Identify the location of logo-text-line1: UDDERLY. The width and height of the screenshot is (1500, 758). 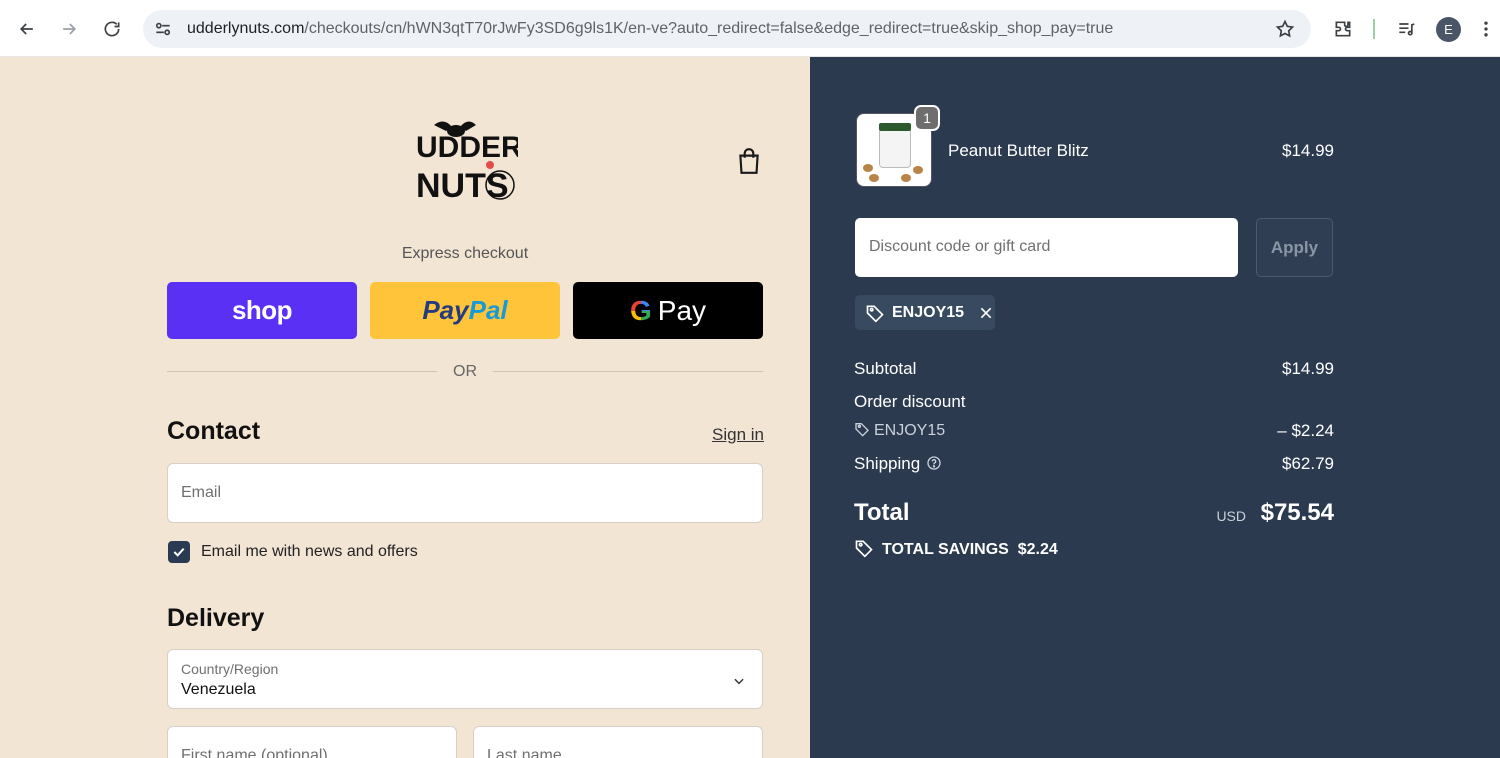
(467, 147).